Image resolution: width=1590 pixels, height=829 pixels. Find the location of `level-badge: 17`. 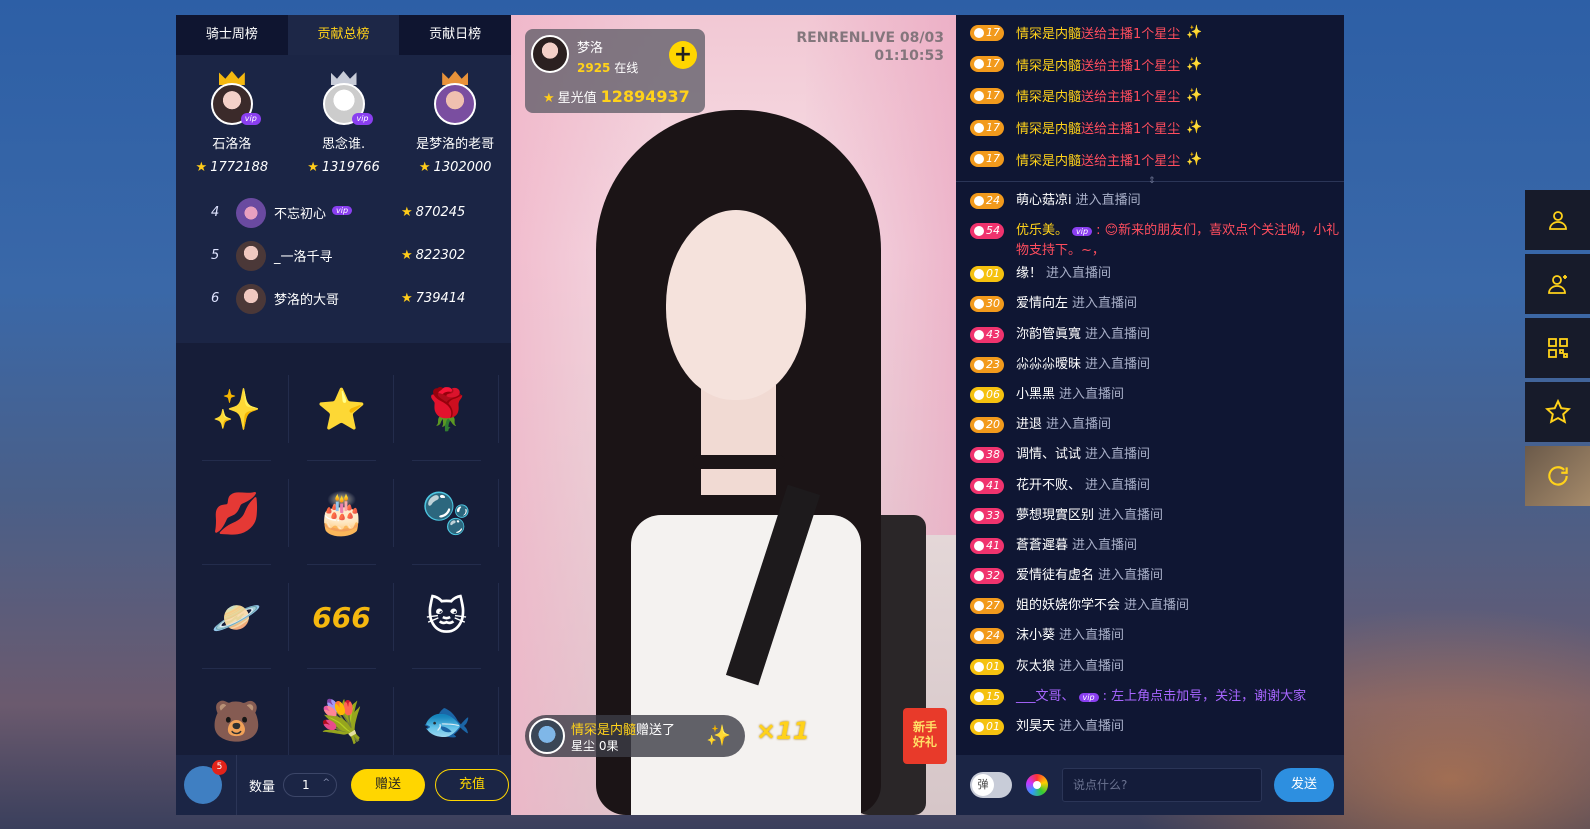

level-badge: 17 is located at coordinates (987, 127).